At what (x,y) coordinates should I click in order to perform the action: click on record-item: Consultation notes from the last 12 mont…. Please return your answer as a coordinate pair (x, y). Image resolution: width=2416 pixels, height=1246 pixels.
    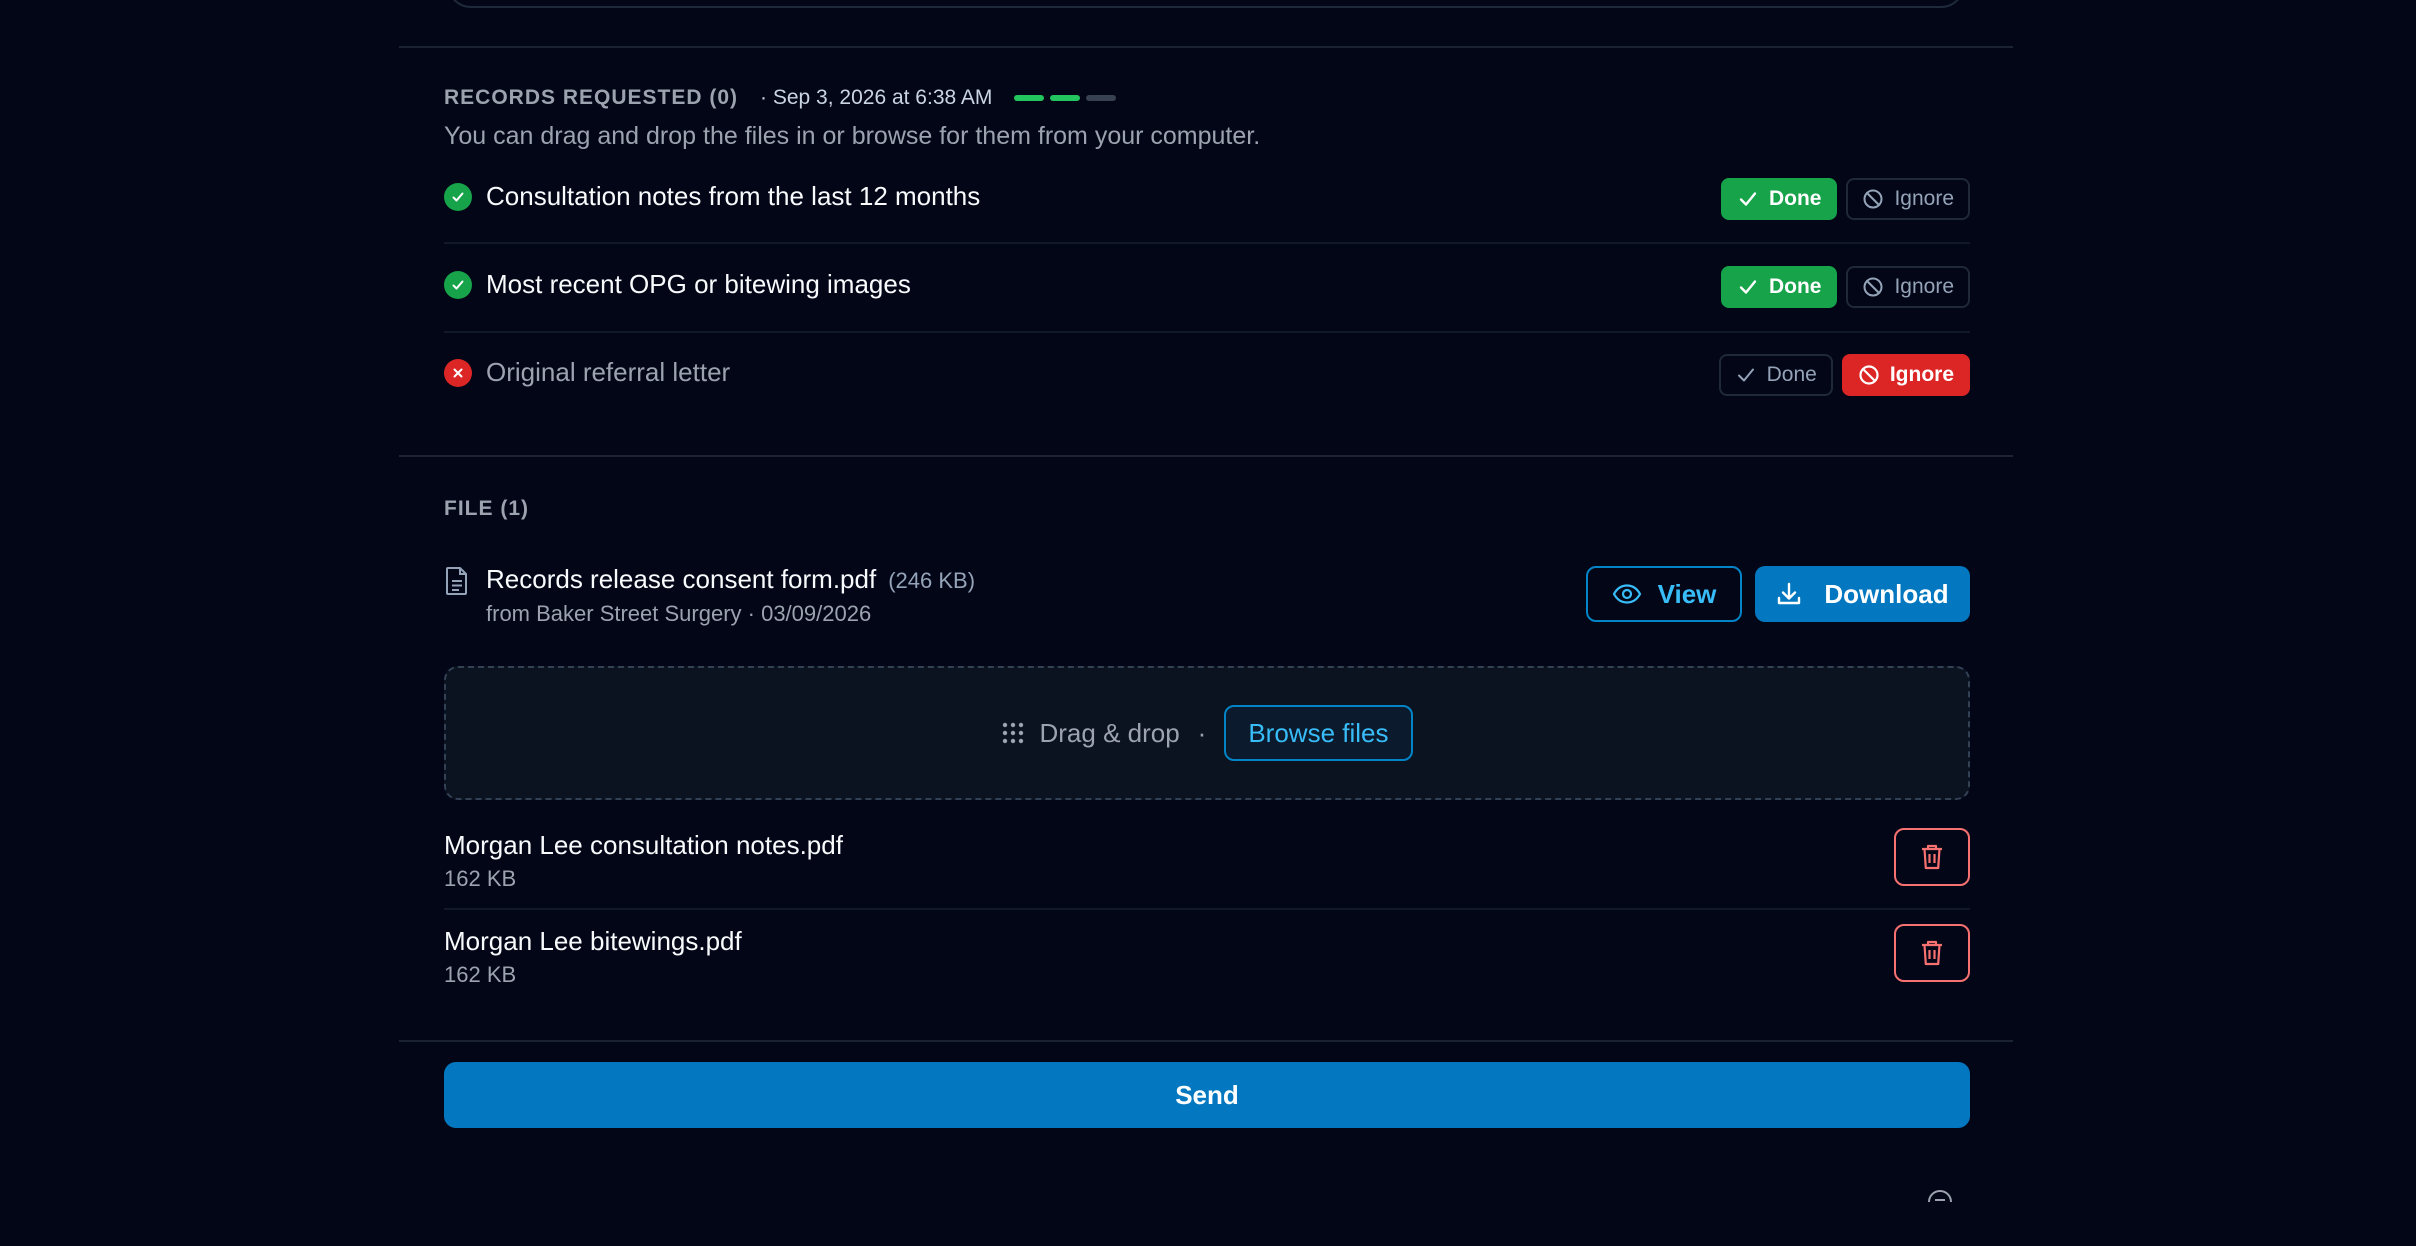
    Looking at the image, I should click on (1207, 224).